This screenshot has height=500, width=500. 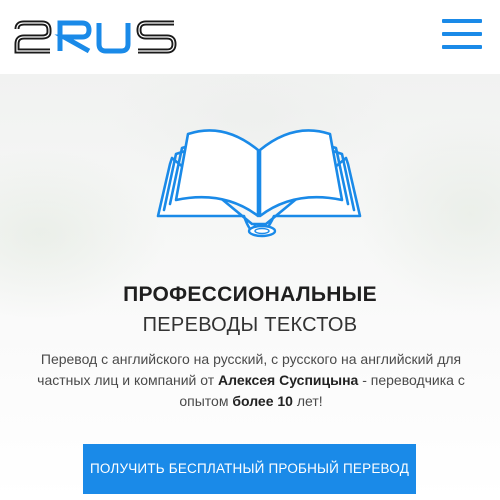 What do you see at coordinates (250, 294) in the screenshot?
I see `hero-title-bold: ПРОФЕССИОНАЛЬНЫЕ` at bounding box center [250, 294].